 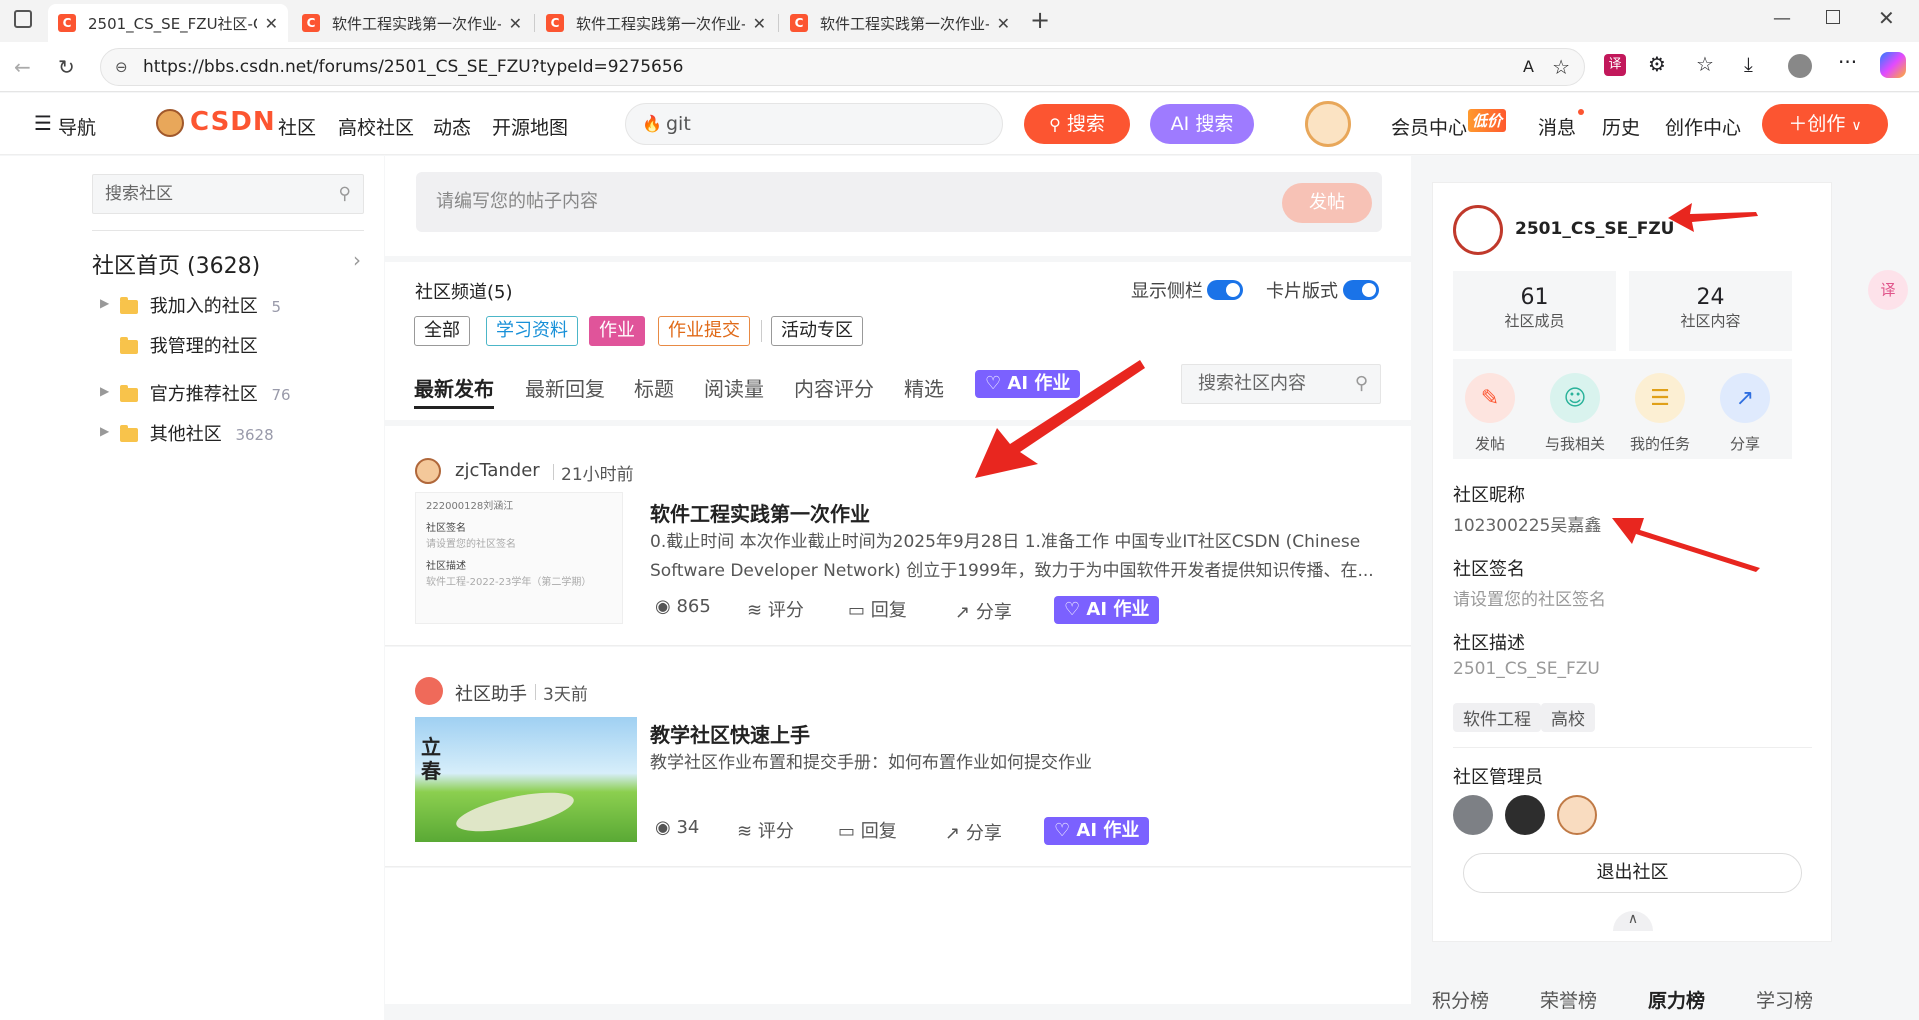 What do you see at coordinates (899, 202) in the screenshot?
I see `post-content-input: 请编写您的帖子内容` at bounding box center [899, 202].